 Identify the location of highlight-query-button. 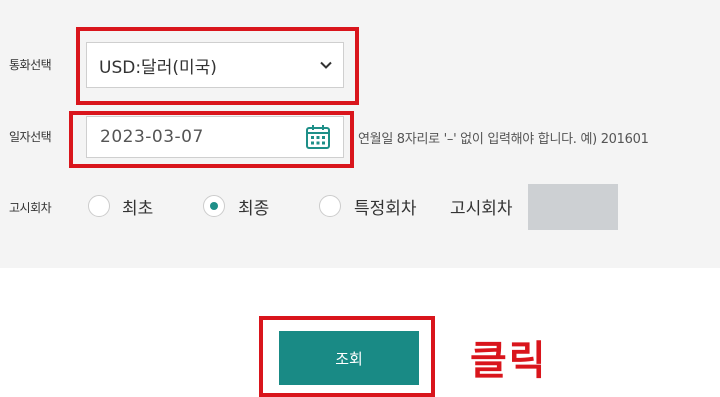
(347, 356).